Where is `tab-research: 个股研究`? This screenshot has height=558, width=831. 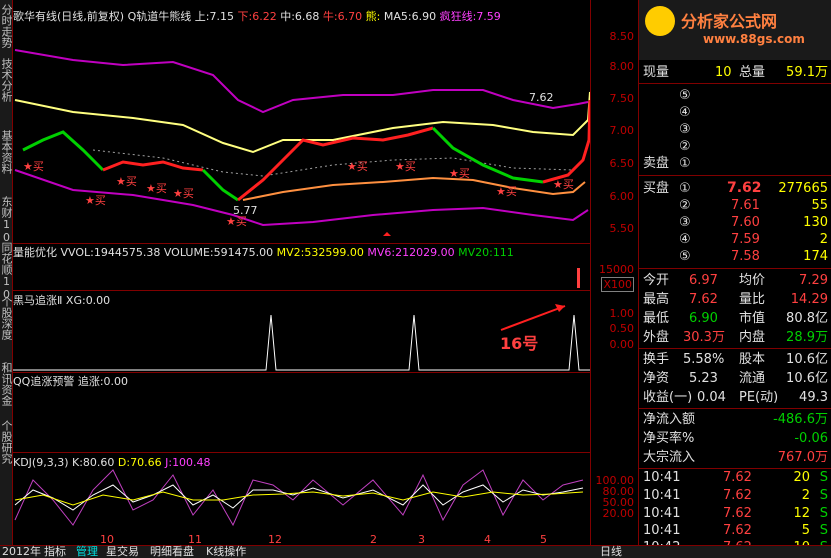 tab-research: 个股研究 is located at coordinates (6, 442).